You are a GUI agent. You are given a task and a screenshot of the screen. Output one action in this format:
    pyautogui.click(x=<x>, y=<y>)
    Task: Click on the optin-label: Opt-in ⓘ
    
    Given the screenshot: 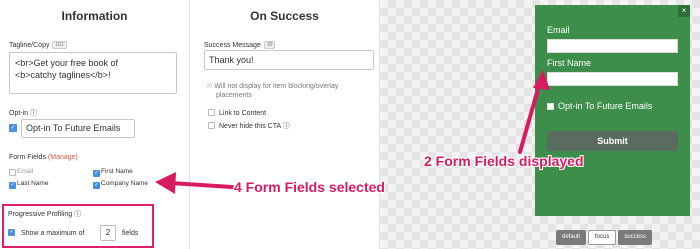 What is the action you would take?
    pyautogui.click(x=23, y=113)
    